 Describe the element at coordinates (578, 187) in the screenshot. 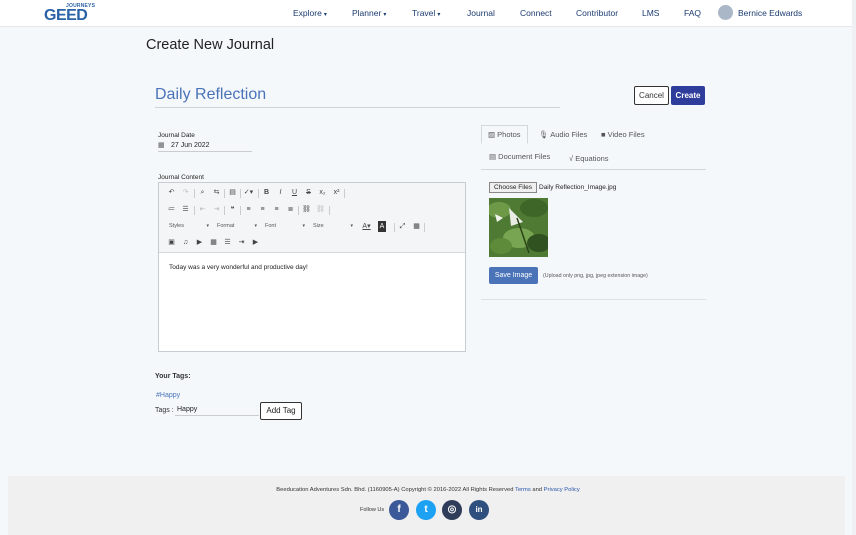

I see `selected-file-name: Daily Reflection_Image.jpg` at that location.